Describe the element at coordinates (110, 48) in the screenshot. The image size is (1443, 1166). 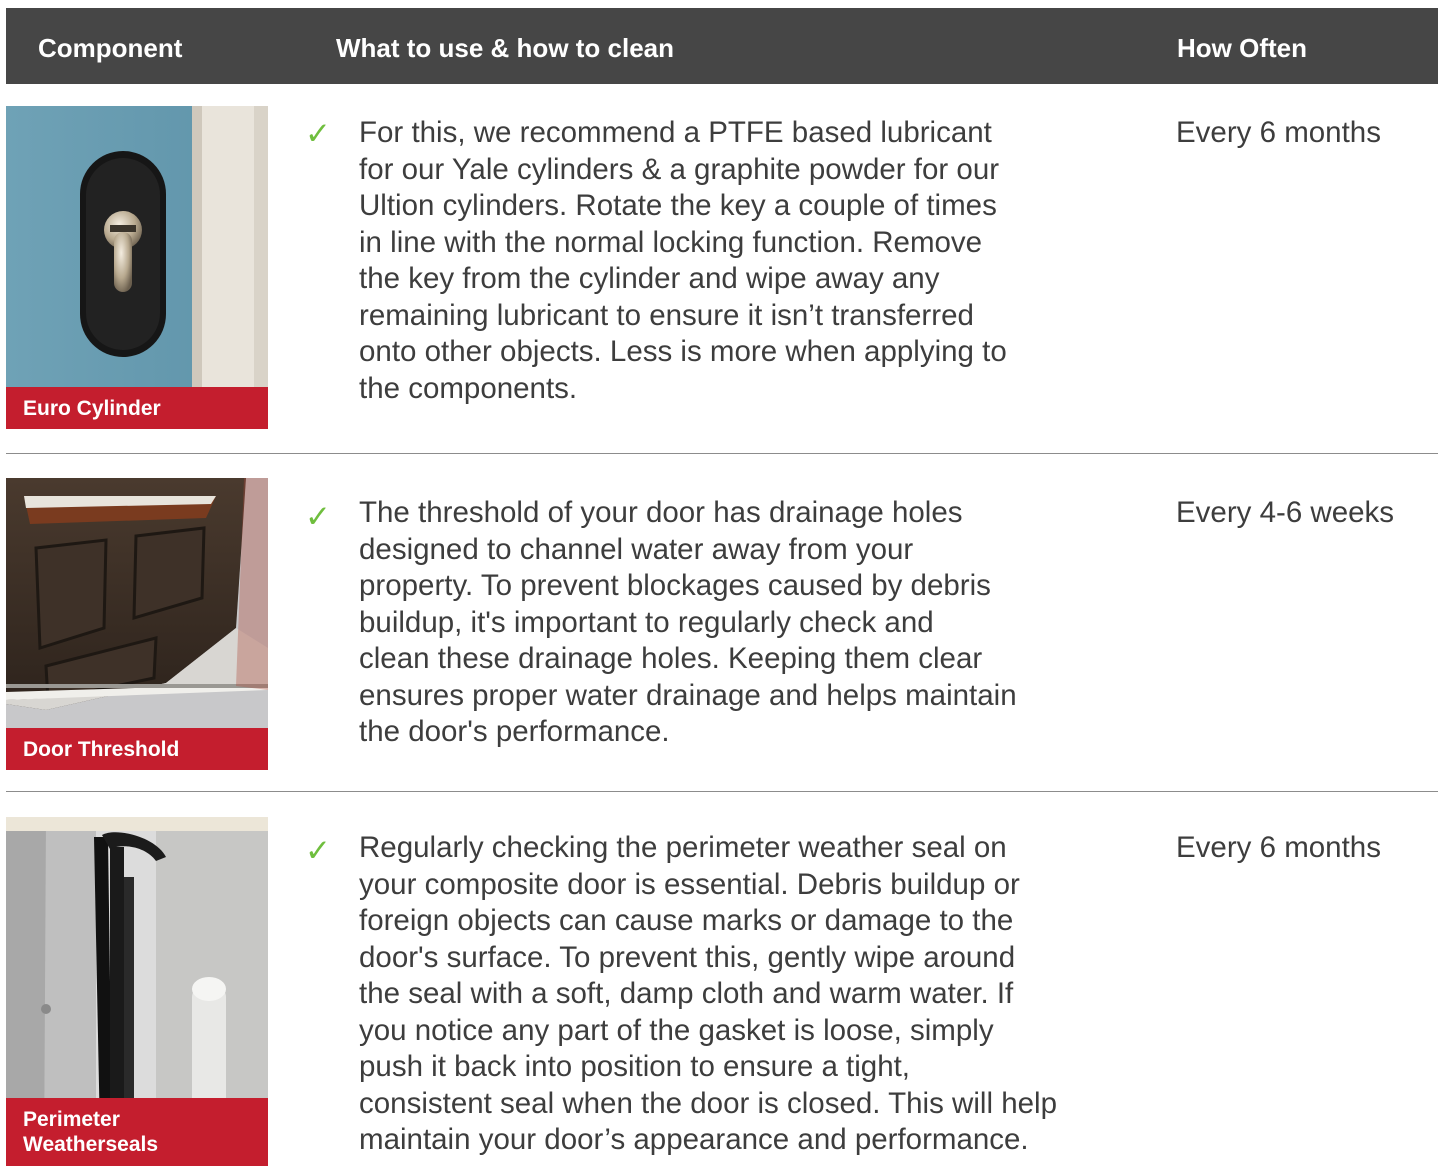
I see `header-component: Component` at that location.